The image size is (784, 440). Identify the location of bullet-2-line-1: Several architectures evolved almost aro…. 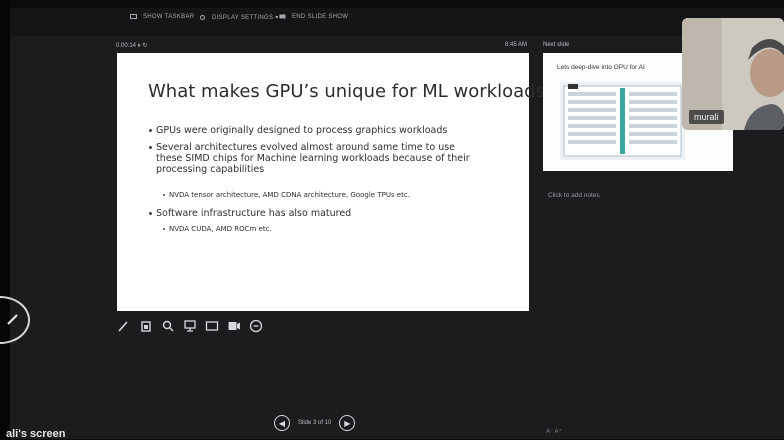
(306, 147).